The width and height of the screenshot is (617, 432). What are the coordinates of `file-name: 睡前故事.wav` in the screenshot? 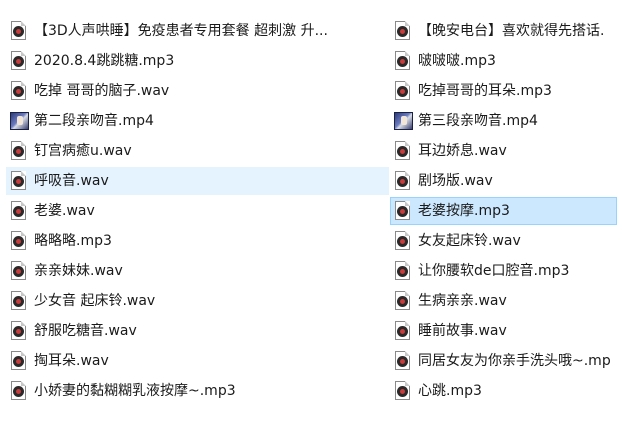 It's located at (462, 331).